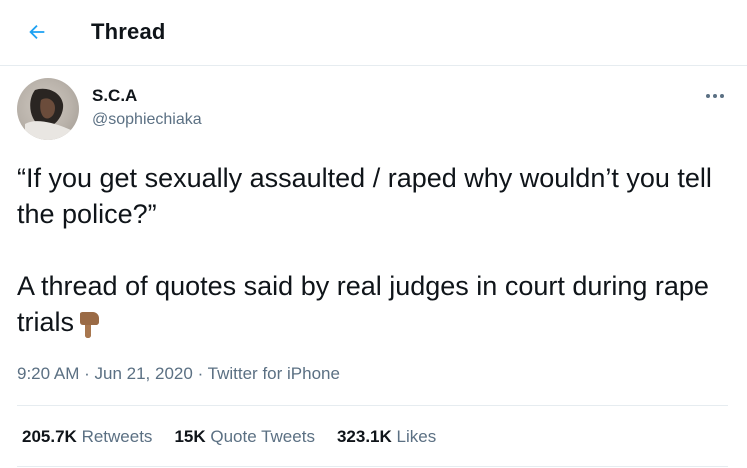 This screenshot has width=747, height=468. Describe the element at coordinates (147, 120) in the screenshot. I see `author-handle: @sophiechiaka` at that location.